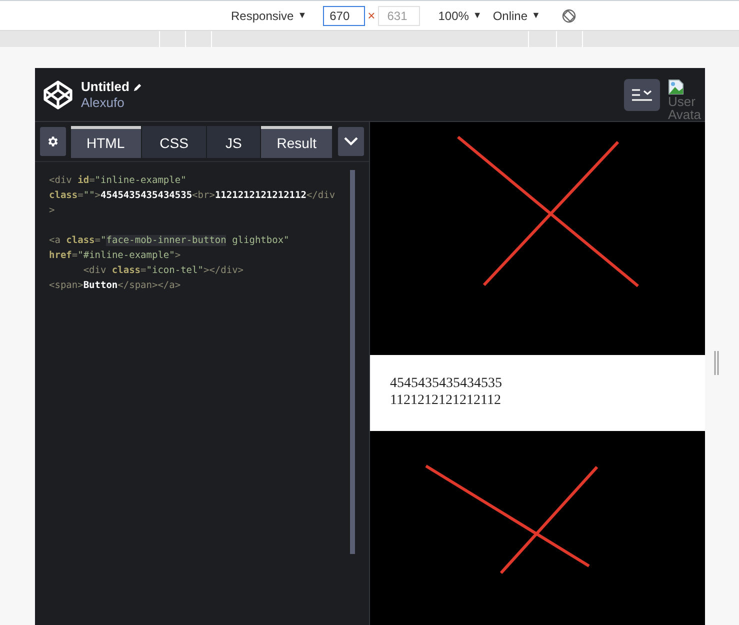 The image size is (739, 625). What do you see at coordinates (146, 195) in the screenshot?
I see `code-token: 4545435435434535` at bounding box center [146, 195].